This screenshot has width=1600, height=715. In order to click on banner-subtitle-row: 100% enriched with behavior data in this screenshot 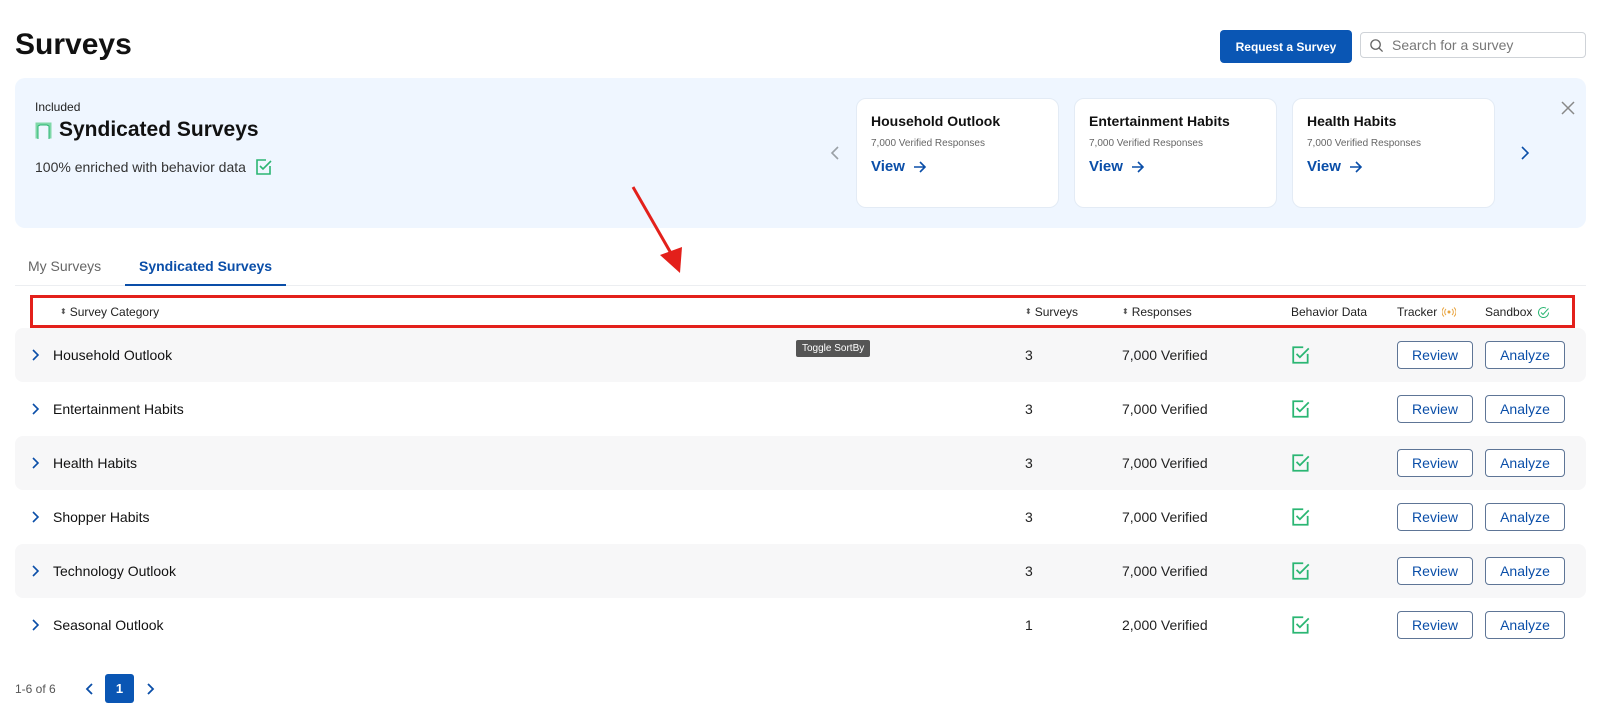, I will do `click(154, 167)`.